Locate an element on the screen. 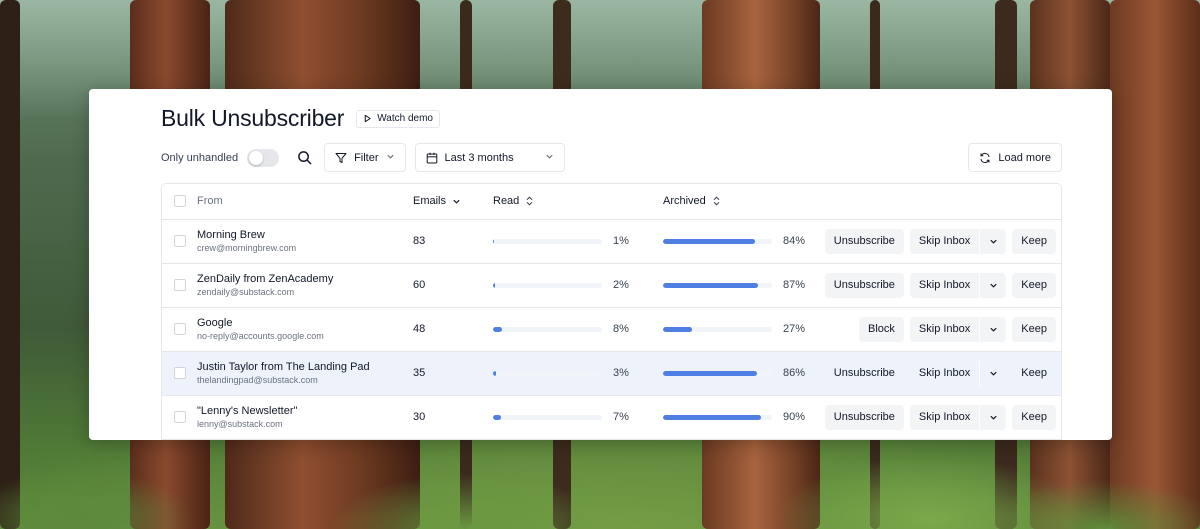 Image resolution: width=1200 pixels, height=529 pixels. archived-cell: 84% is located at coordinates (743, 241).